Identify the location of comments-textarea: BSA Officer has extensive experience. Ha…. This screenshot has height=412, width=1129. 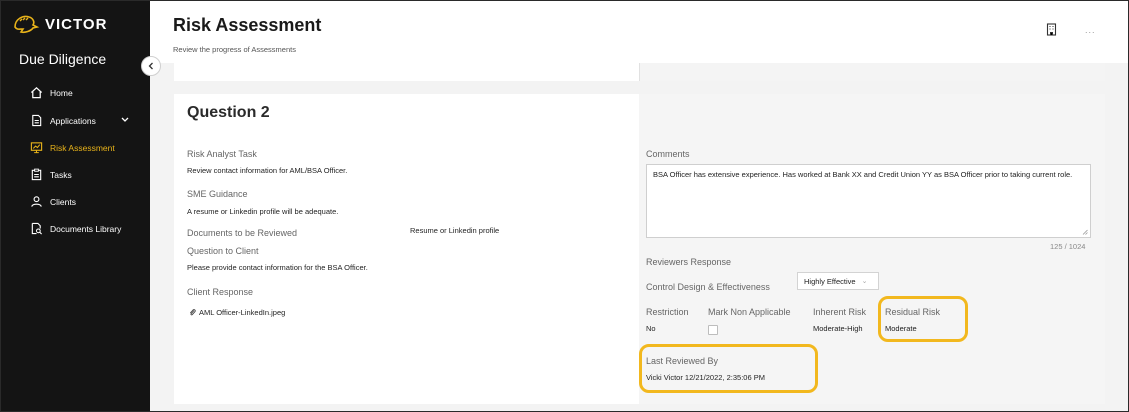
(868, 201).